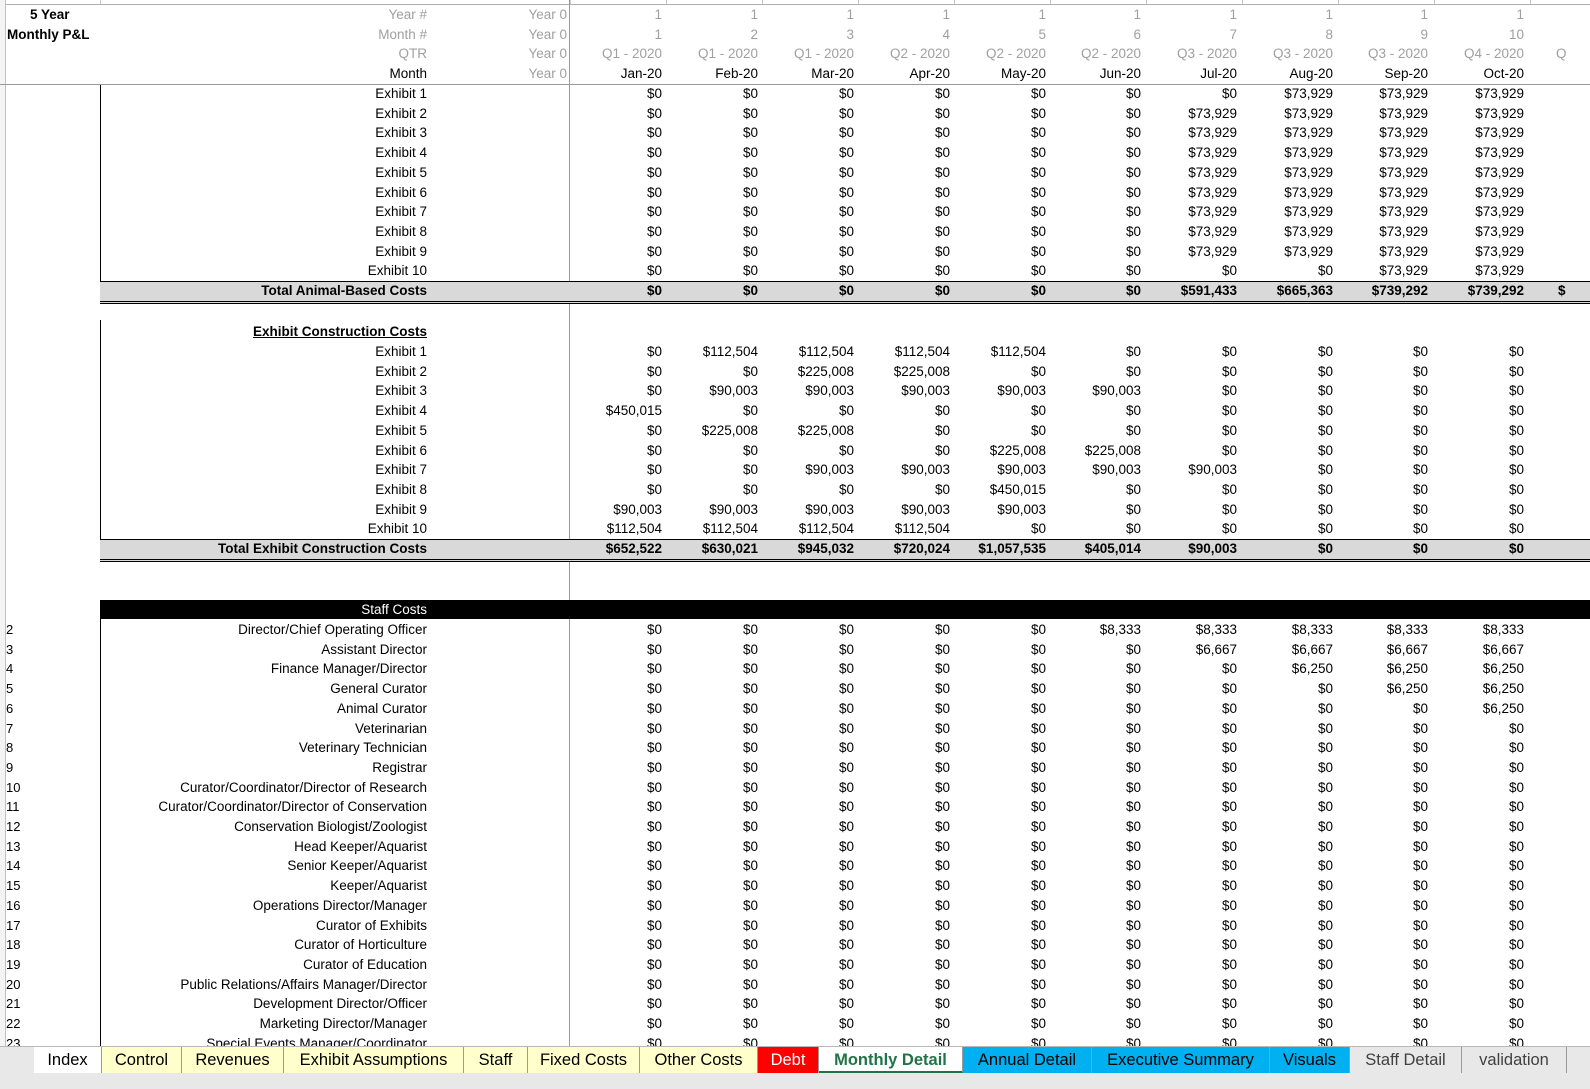 This screenshot has height=1089, width=1590. What do you see at coordinates (699, 1060) in the screenshot?
I see `sheet-tab-other-costs: Other Costs` at bounding box center [699, 1060].